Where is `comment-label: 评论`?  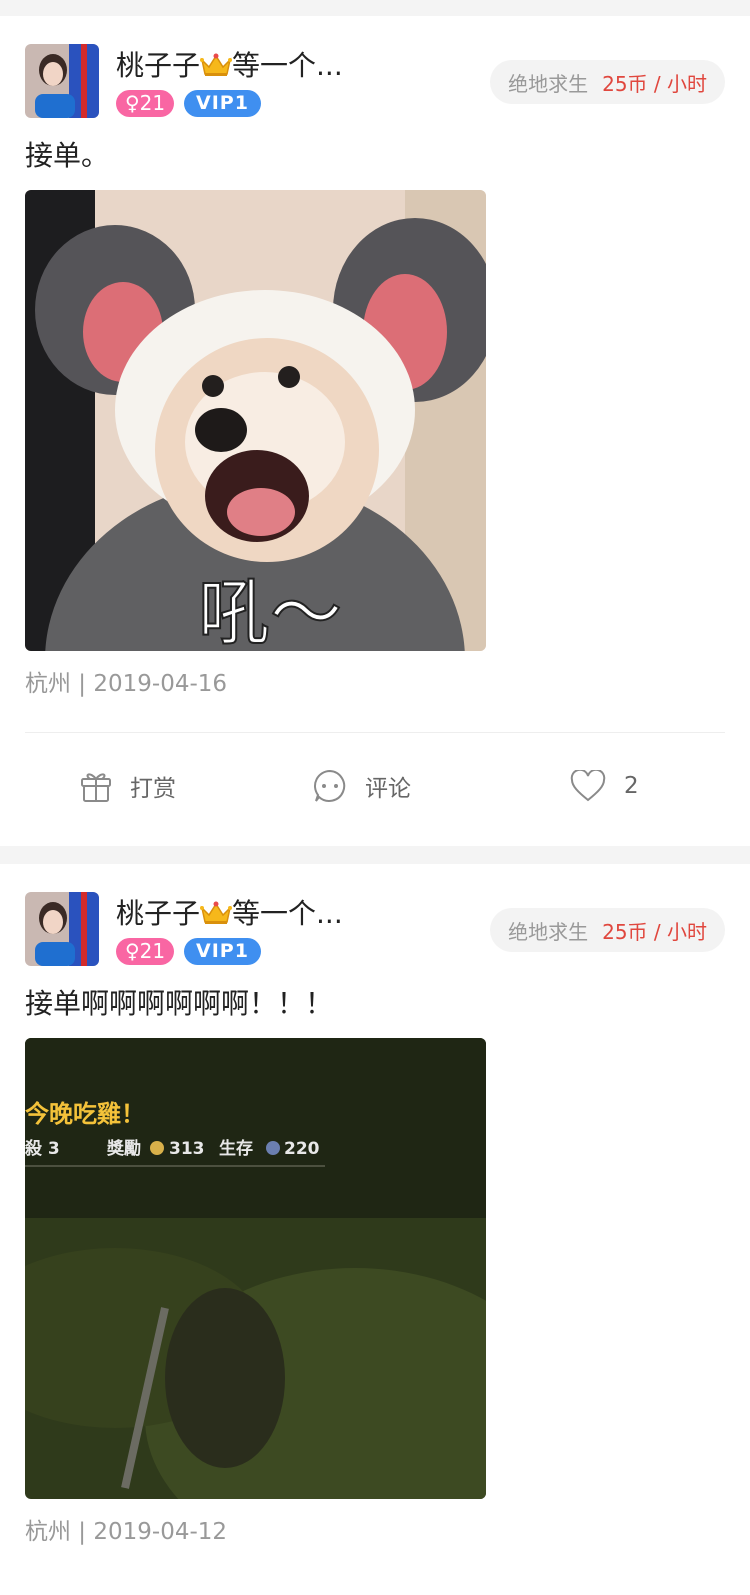 comment-label: 评论 is located at coordinates (388, 789).